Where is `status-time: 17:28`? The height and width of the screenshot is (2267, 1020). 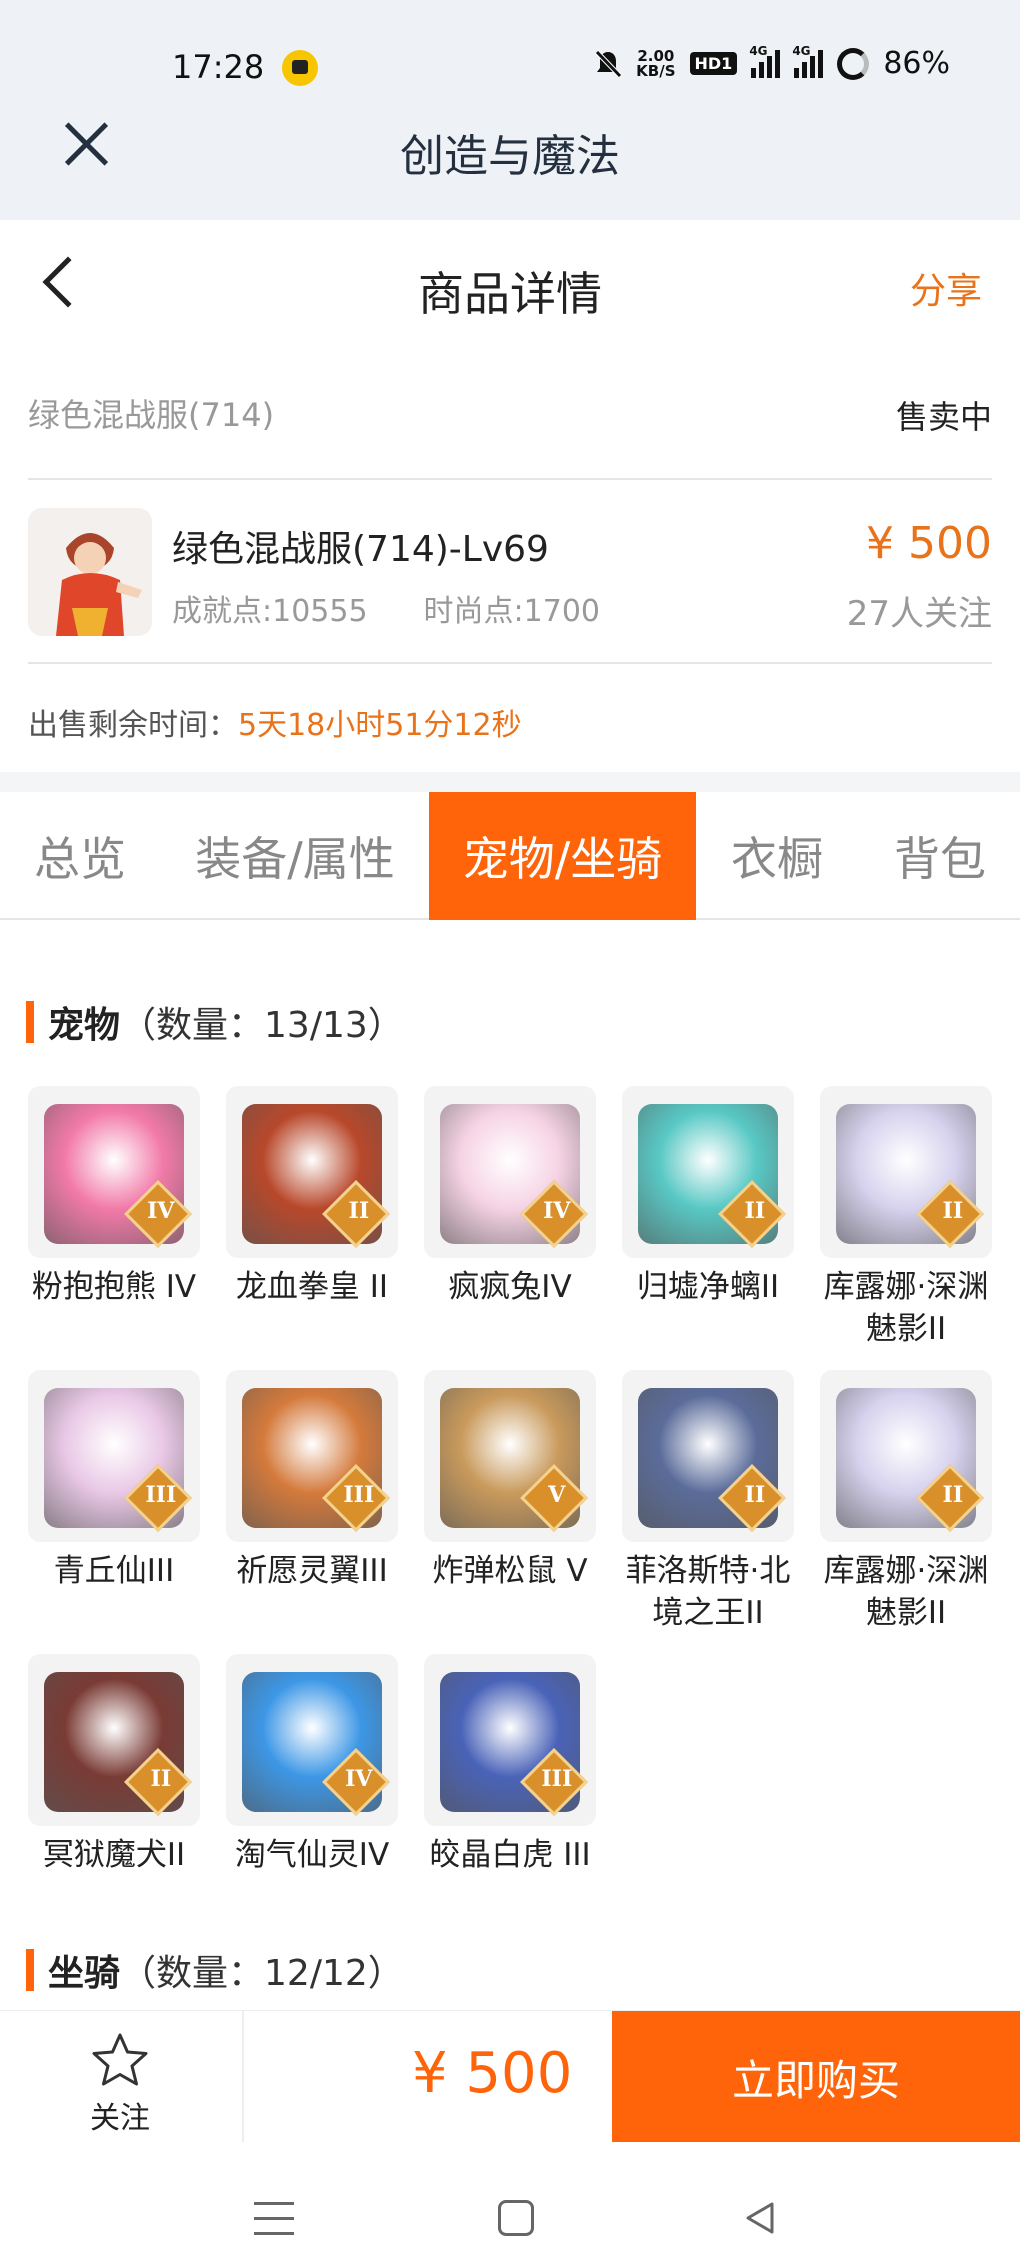
status-time: 17:28 is located at coordinates (218, 67).